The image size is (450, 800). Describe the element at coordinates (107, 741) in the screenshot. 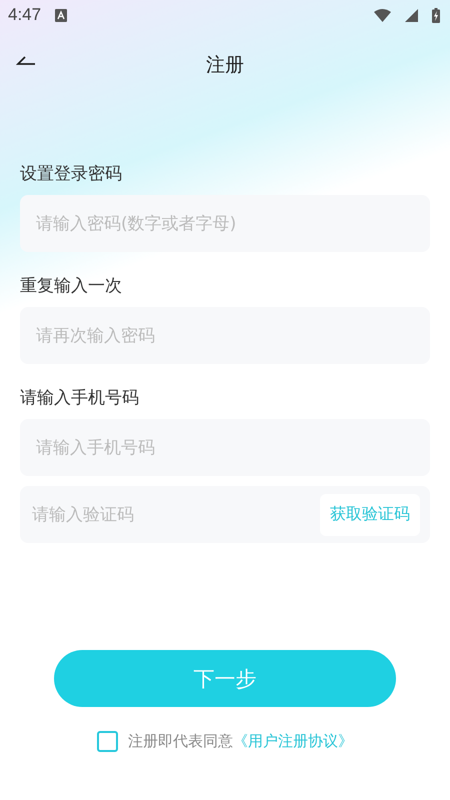

I see `agree-checkbox` at that location.